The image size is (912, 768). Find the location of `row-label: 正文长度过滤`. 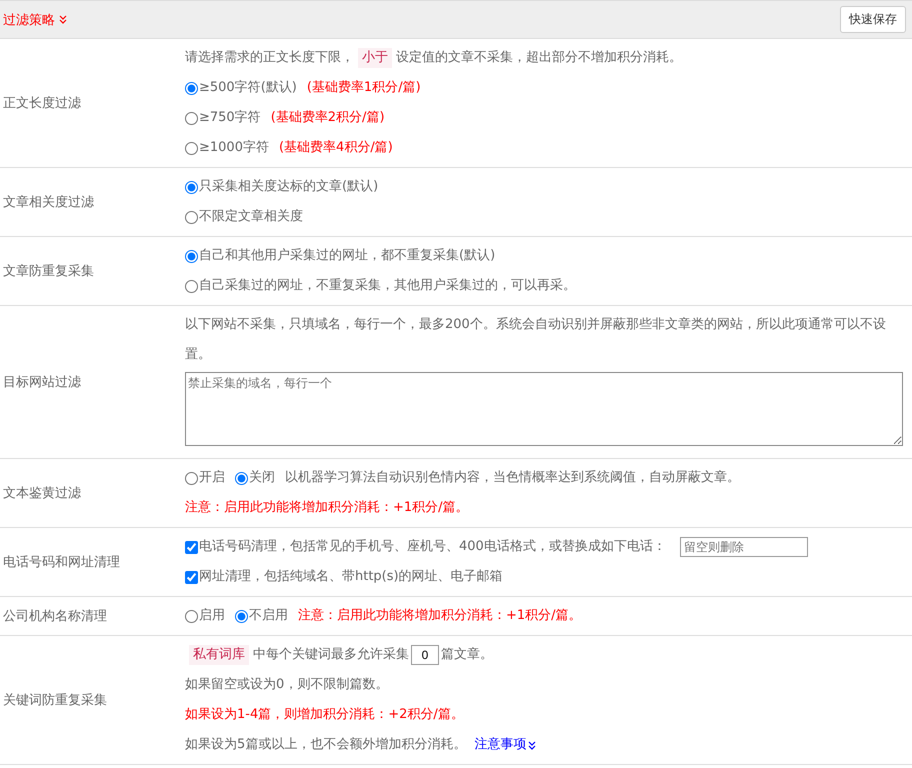

row-label: 正文长度过滤 is located at coordinates (42, 103).